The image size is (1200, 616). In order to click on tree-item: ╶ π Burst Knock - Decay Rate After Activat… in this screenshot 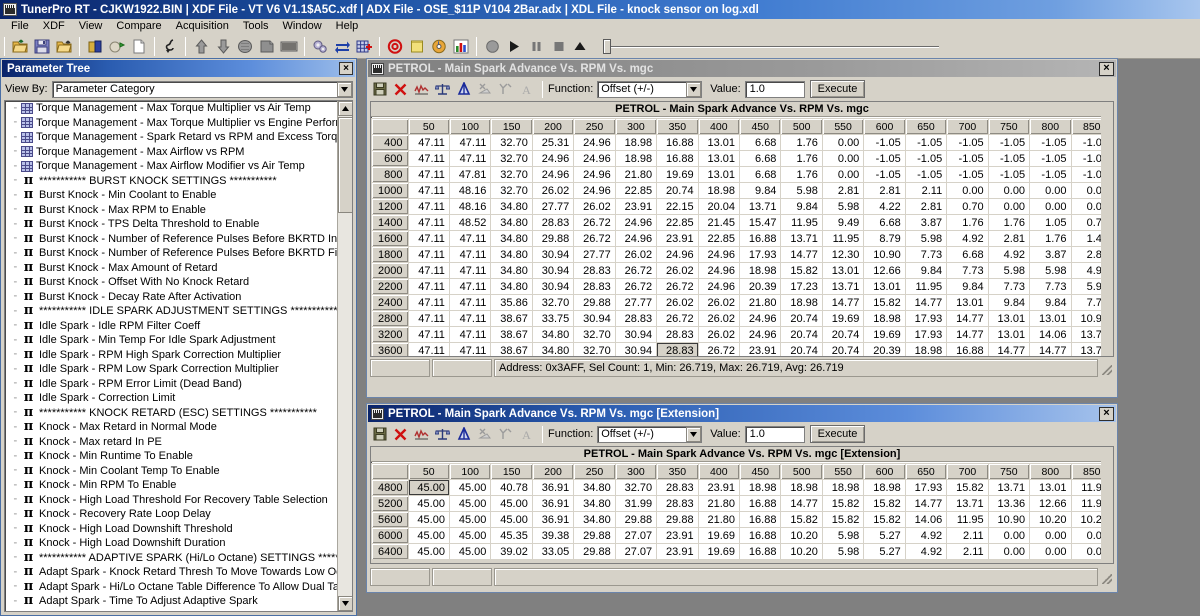, I will do `click(171, 297)`.